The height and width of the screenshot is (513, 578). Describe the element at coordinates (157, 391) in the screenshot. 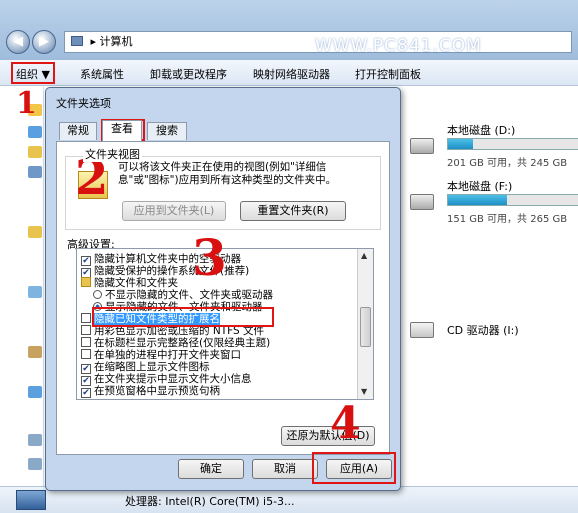

I see `setting-label: 在预览窗格中显示预览句柄` at that location.